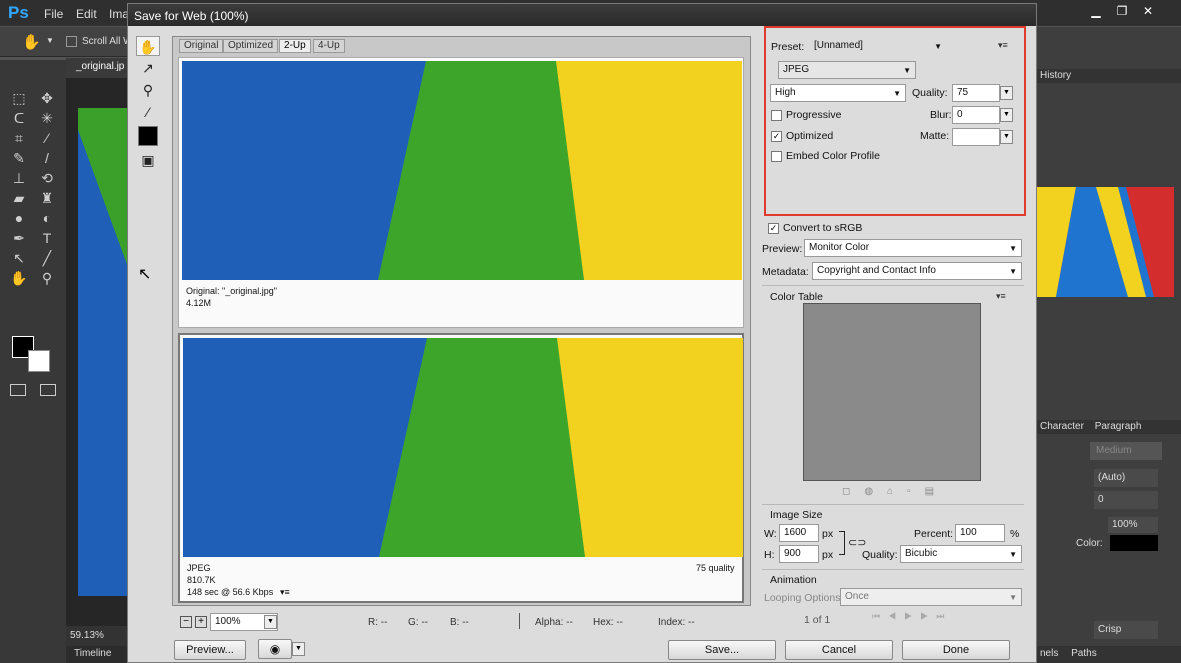 The image size is (1181, 663). Describe the element at coordinates (912, 616) in the screenshot. I see `play-icon: ▶` at that location.